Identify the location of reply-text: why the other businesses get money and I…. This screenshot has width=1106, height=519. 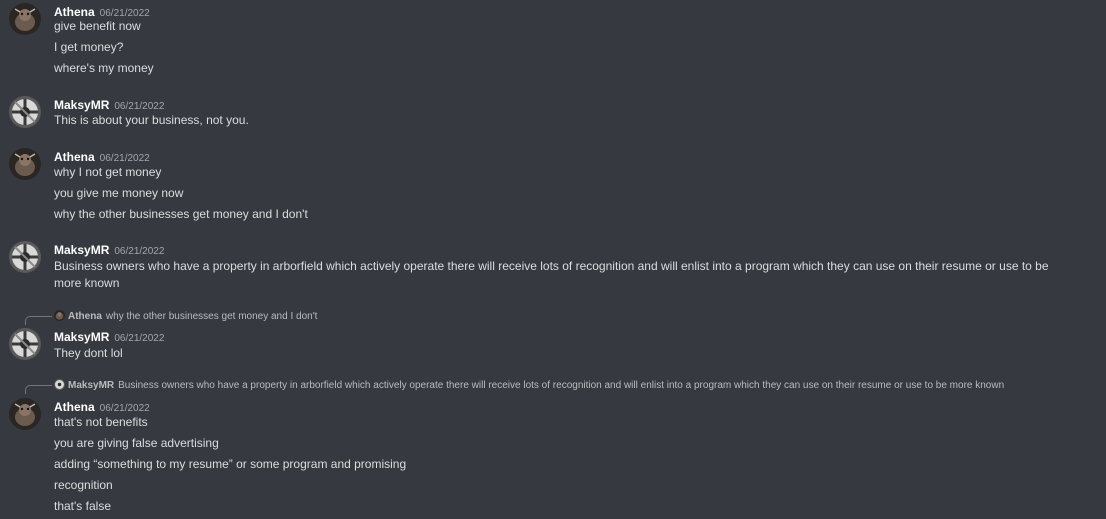
(211, 316).